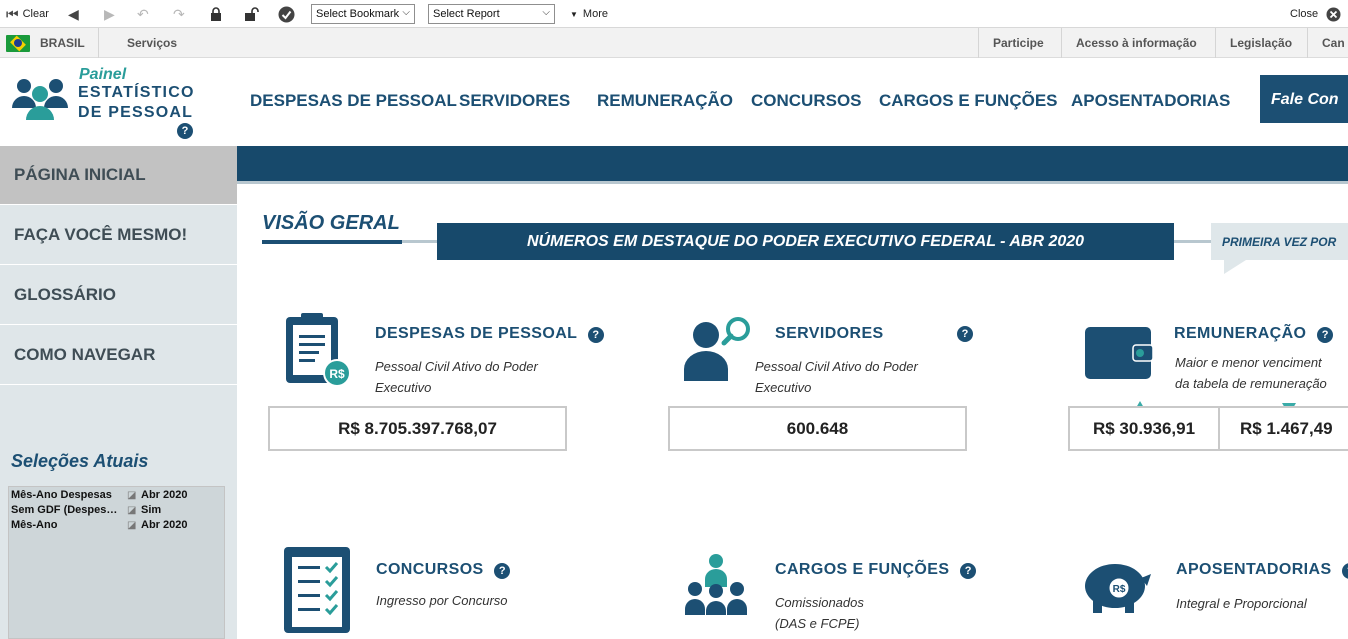  What do you see at coordinates (136, 112) in the screenshot?
I see `logo-line2: DE PESSOAL` at bounding box center [136, 112].